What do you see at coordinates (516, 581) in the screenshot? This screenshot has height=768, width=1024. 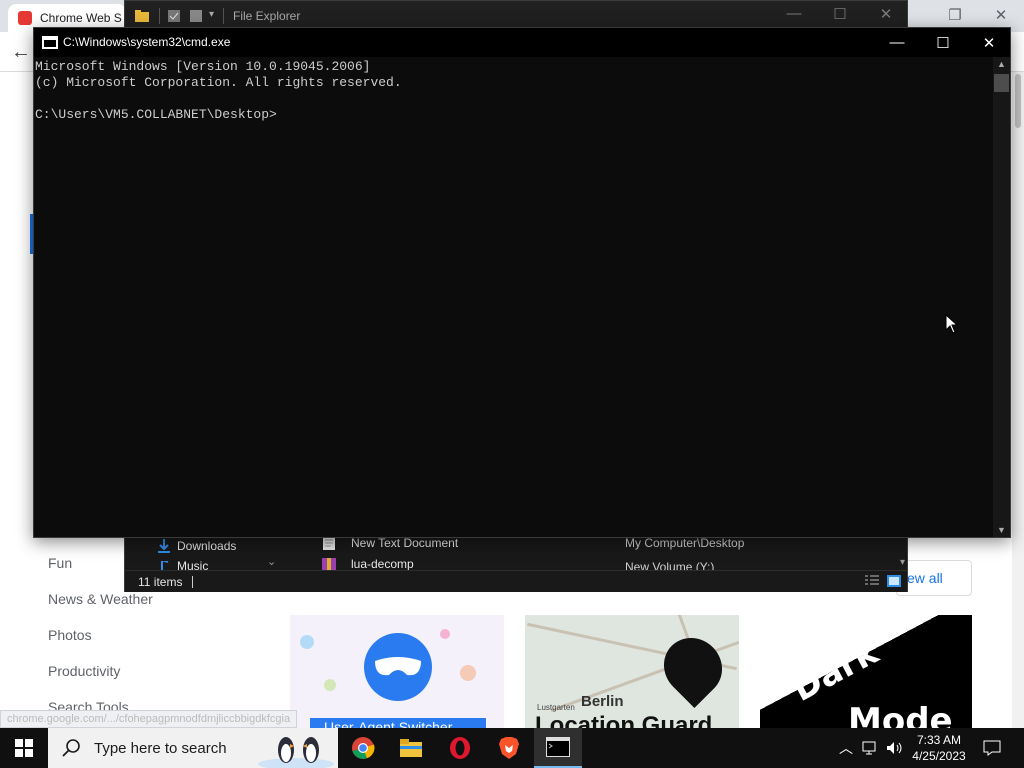 I see `explorer-status-bar: 11 items` at bounding box center [516, 581].